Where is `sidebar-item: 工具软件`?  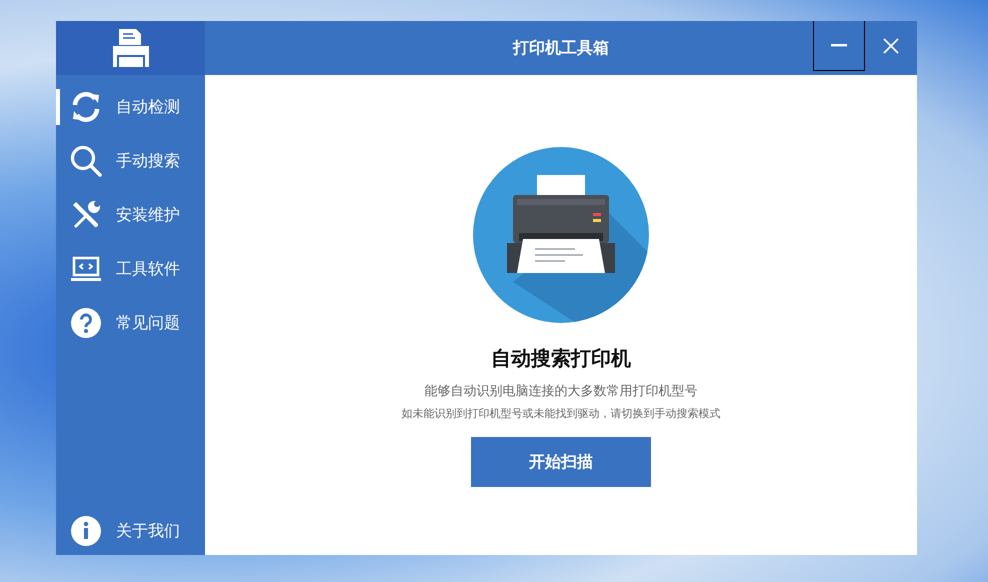 sidebar-item: 工具软件 is located at coordinates (130, 269).